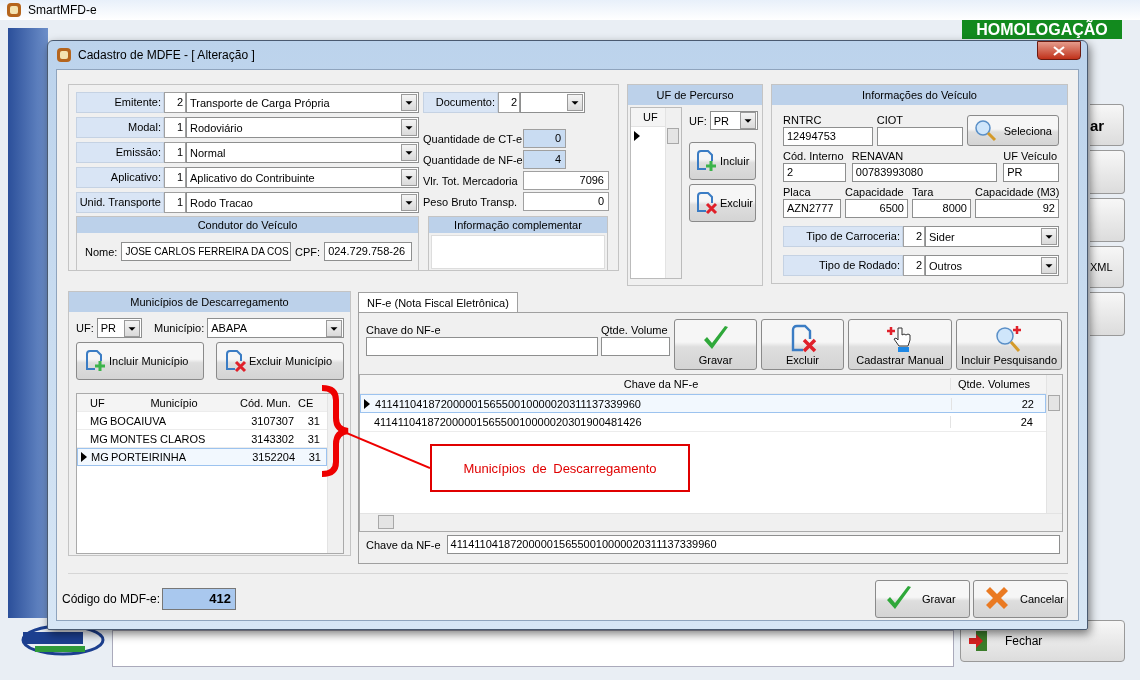 The width and height of the screenshot is (1140, 680). I want to click on dropdown: ABAPA, so click(275, 328).